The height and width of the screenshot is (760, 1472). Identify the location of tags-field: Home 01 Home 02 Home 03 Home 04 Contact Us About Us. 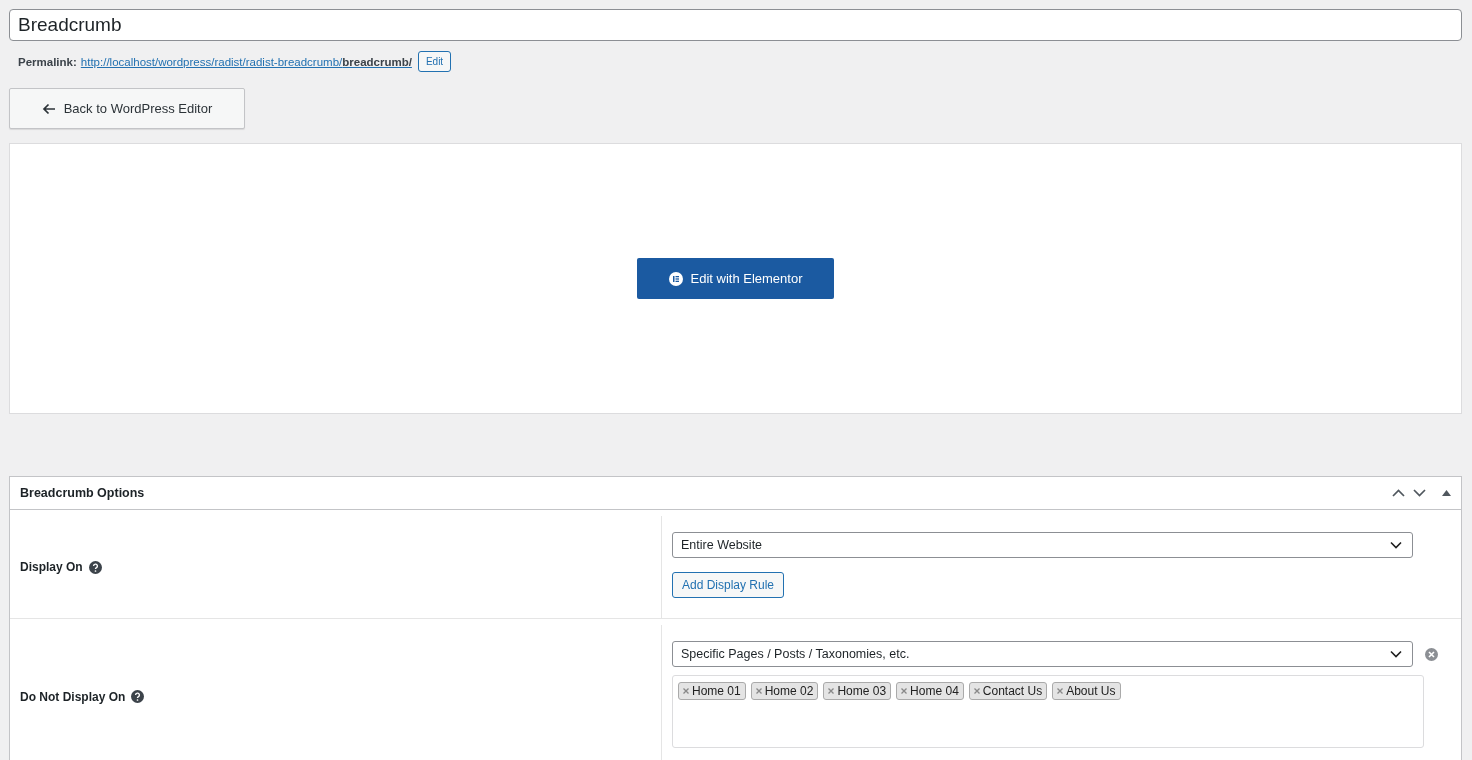
(1048, 711).